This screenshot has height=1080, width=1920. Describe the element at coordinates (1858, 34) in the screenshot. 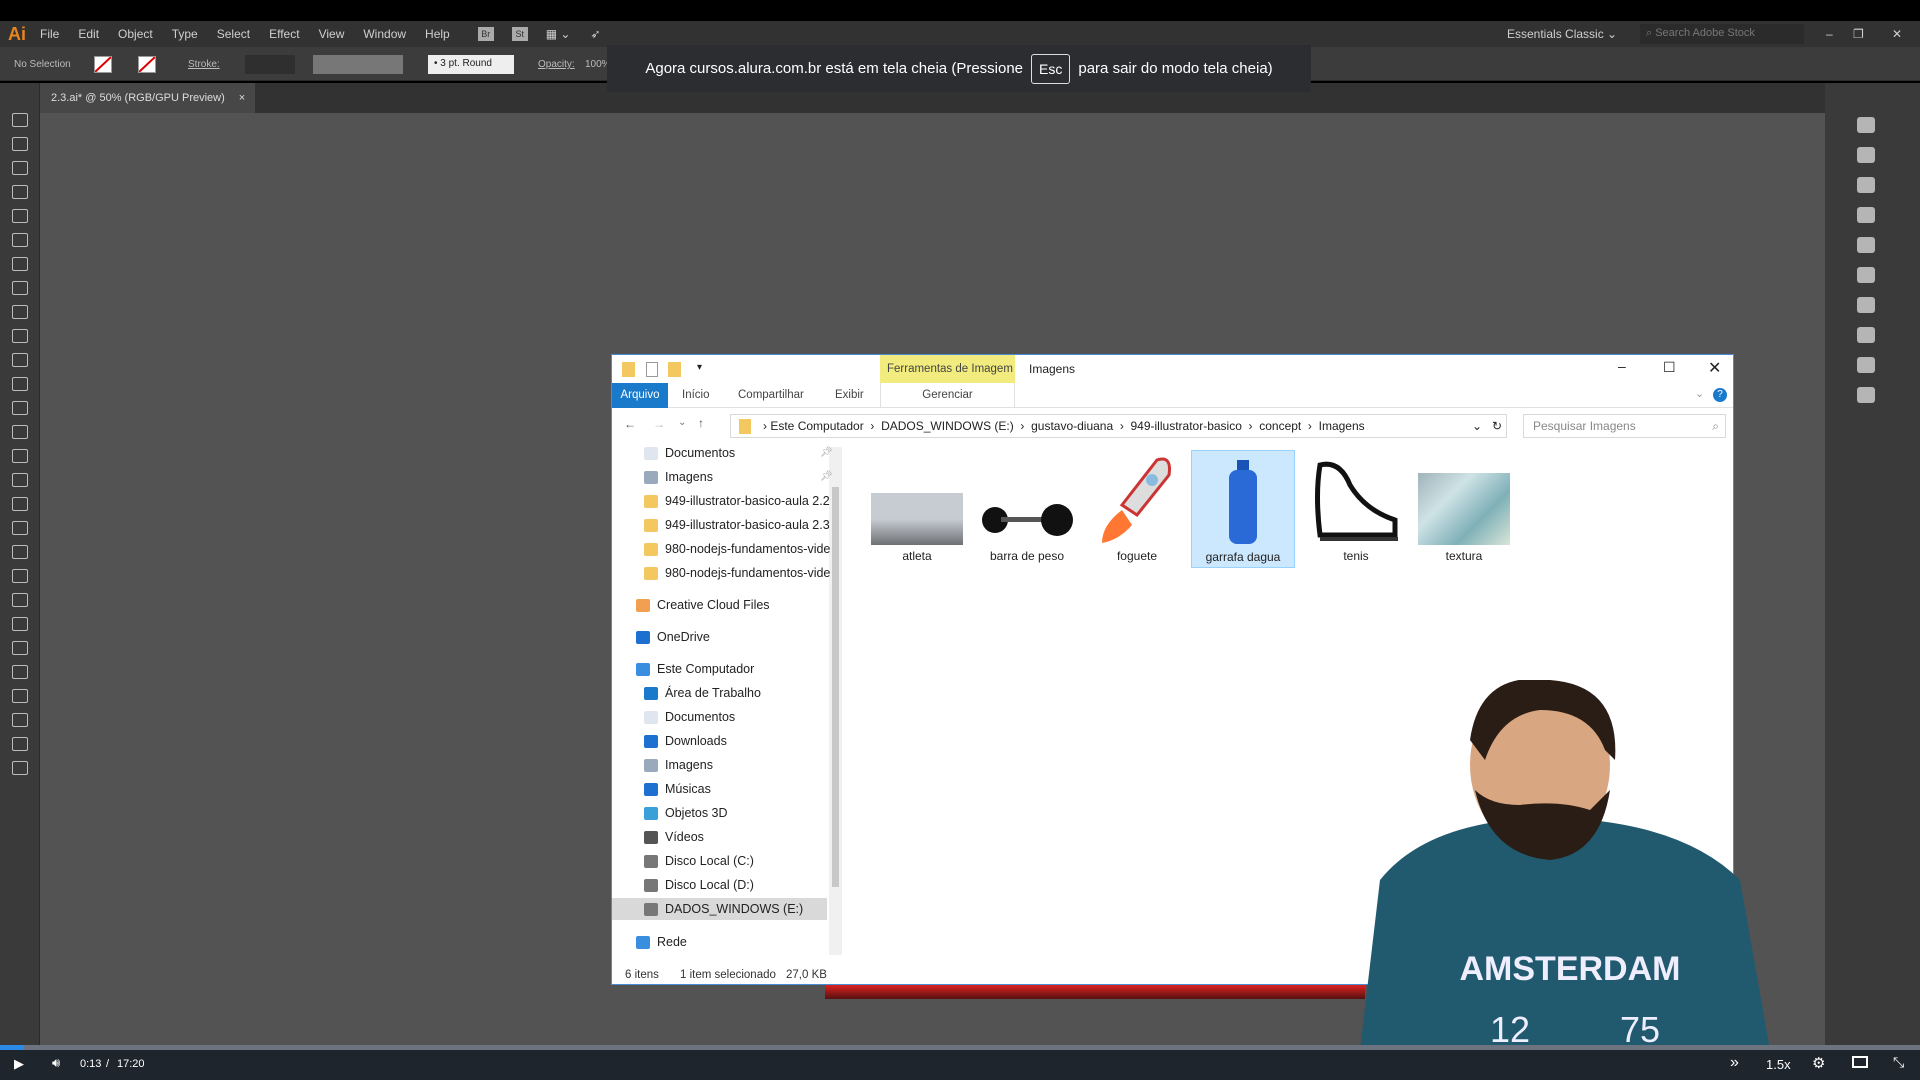

I see `restore-button: ❐` at that location.